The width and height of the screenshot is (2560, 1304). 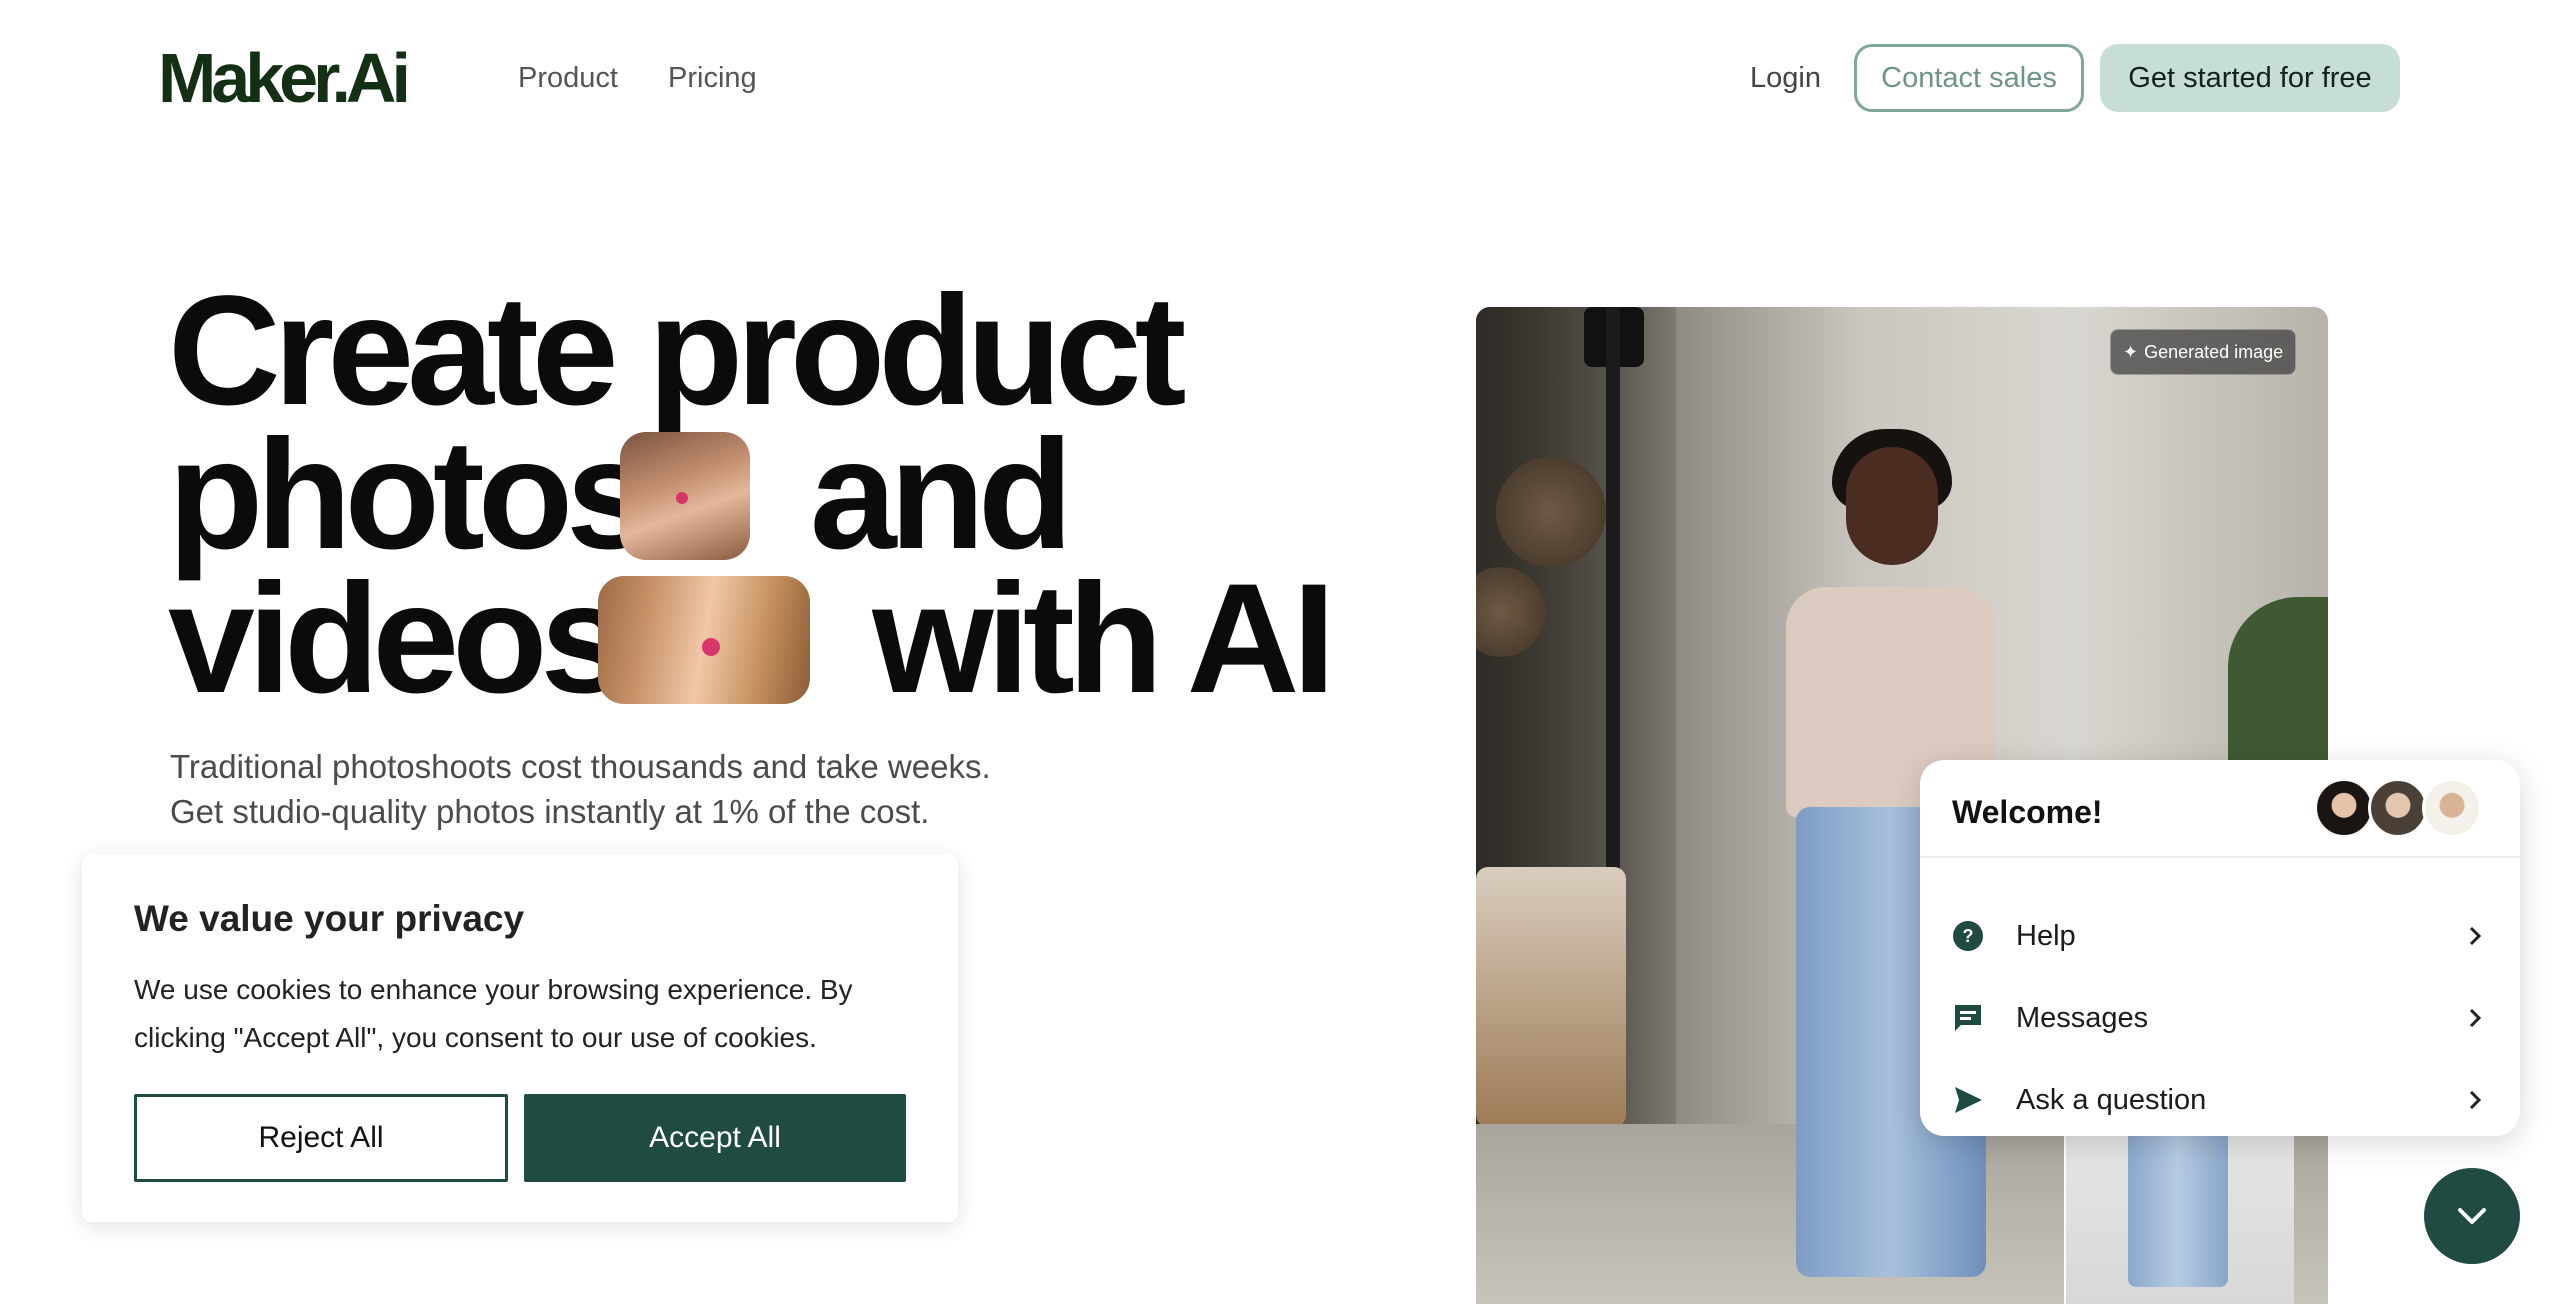 What do you see at coordinates (685, 496) in the screenshot?
I see `inline-photo-thumbnail` at bounding box center [685, 496].